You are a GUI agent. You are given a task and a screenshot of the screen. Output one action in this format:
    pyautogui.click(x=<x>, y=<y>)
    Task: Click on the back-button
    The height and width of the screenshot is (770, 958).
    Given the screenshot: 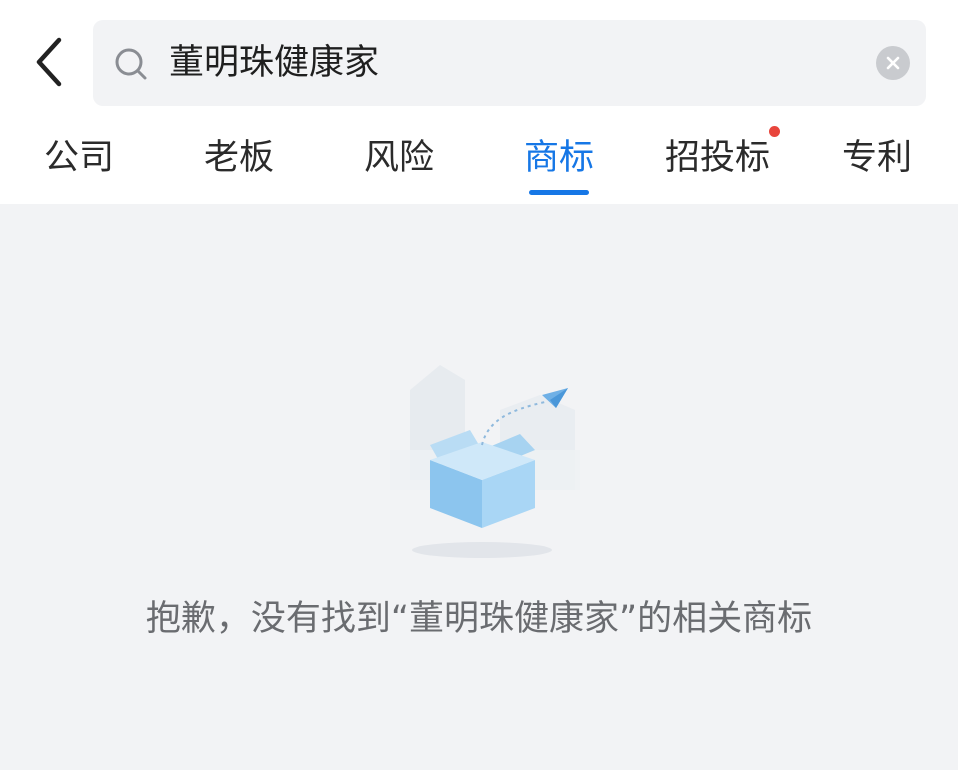 What is the action you would take?
    pyautogui.click(x=48, y=62)
    